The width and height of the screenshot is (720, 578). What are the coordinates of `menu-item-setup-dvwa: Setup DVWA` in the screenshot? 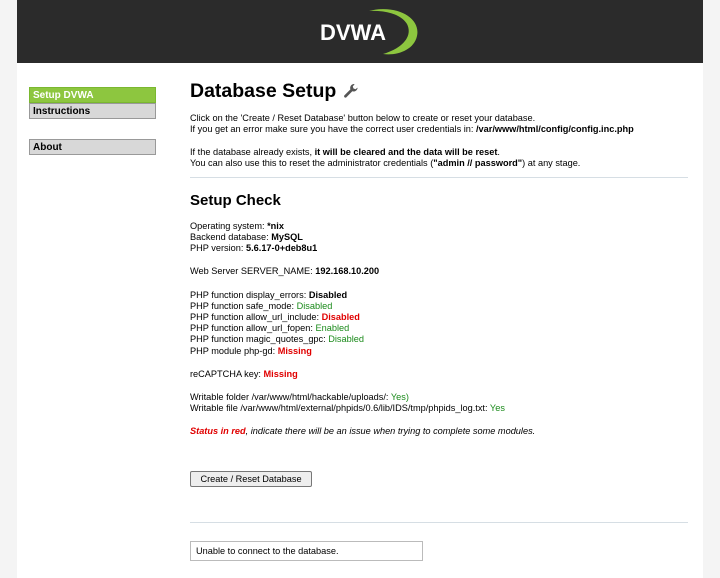 It's located at (92, 95).